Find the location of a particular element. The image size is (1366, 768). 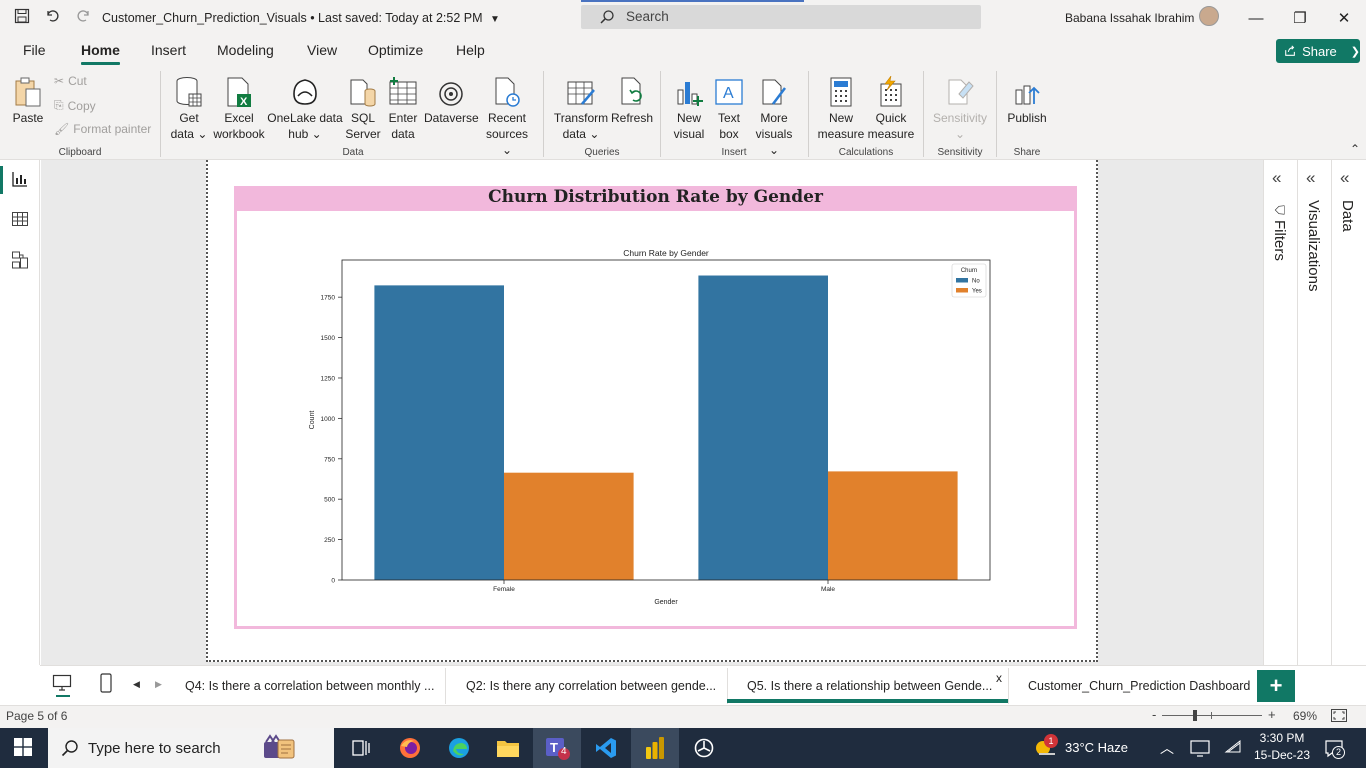

report-view-icon is located at coordinates (20, 180).